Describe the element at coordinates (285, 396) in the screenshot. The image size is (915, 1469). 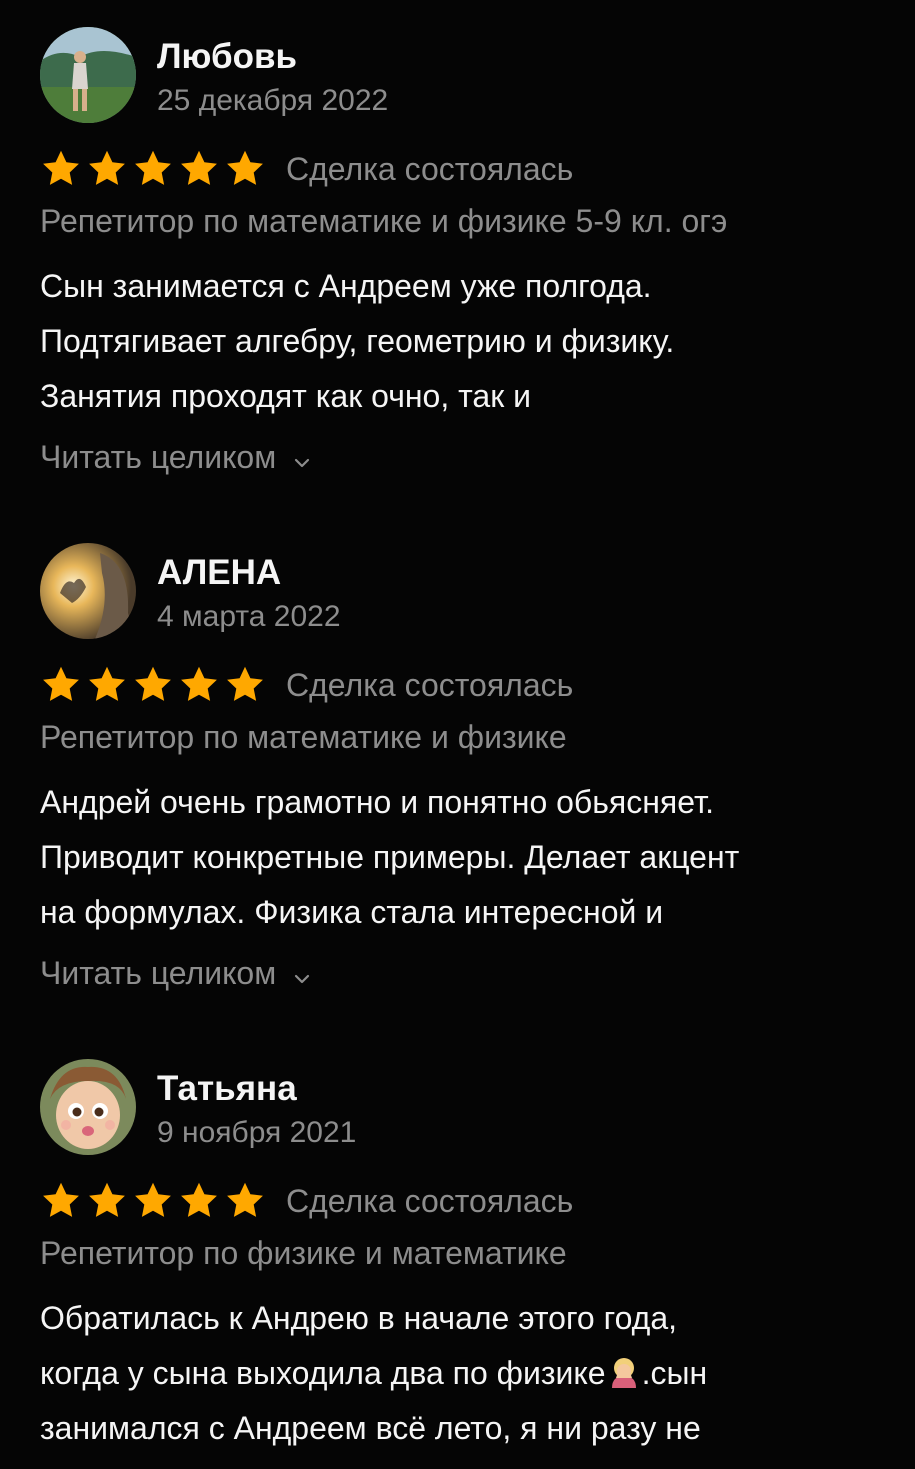
I see `review-text-line: Занятия проходят как очно, так и` at that location.